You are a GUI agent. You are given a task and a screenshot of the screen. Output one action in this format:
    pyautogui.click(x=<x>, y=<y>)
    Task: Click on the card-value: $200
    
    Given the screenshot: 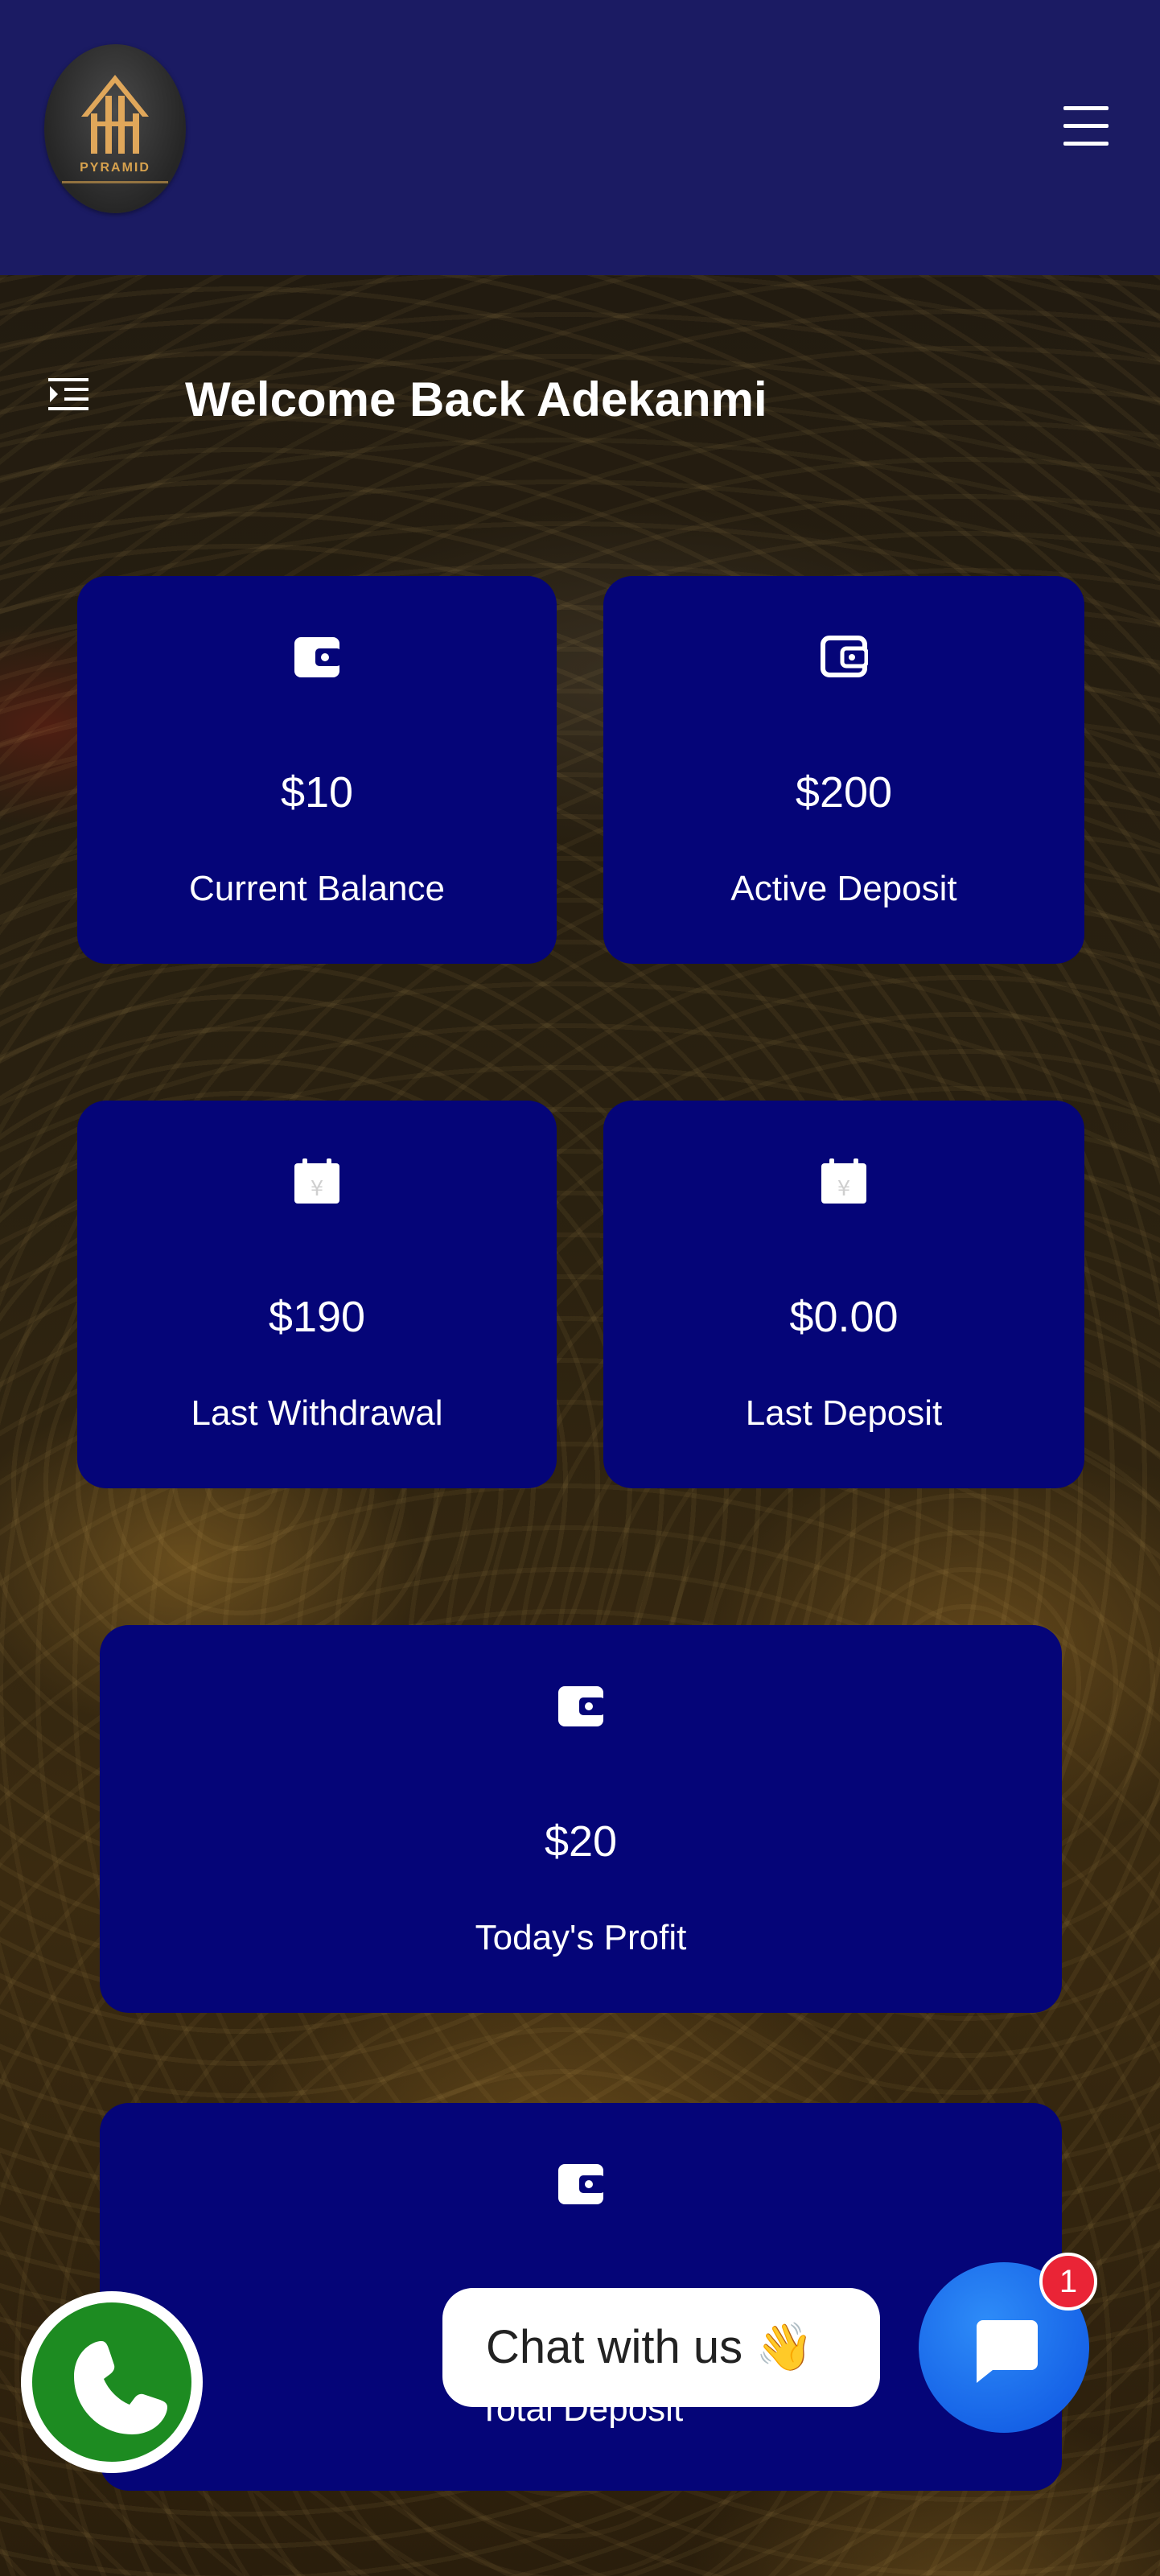 What is the action you would take?
    pyautogui.click(x=844, y=792)
    